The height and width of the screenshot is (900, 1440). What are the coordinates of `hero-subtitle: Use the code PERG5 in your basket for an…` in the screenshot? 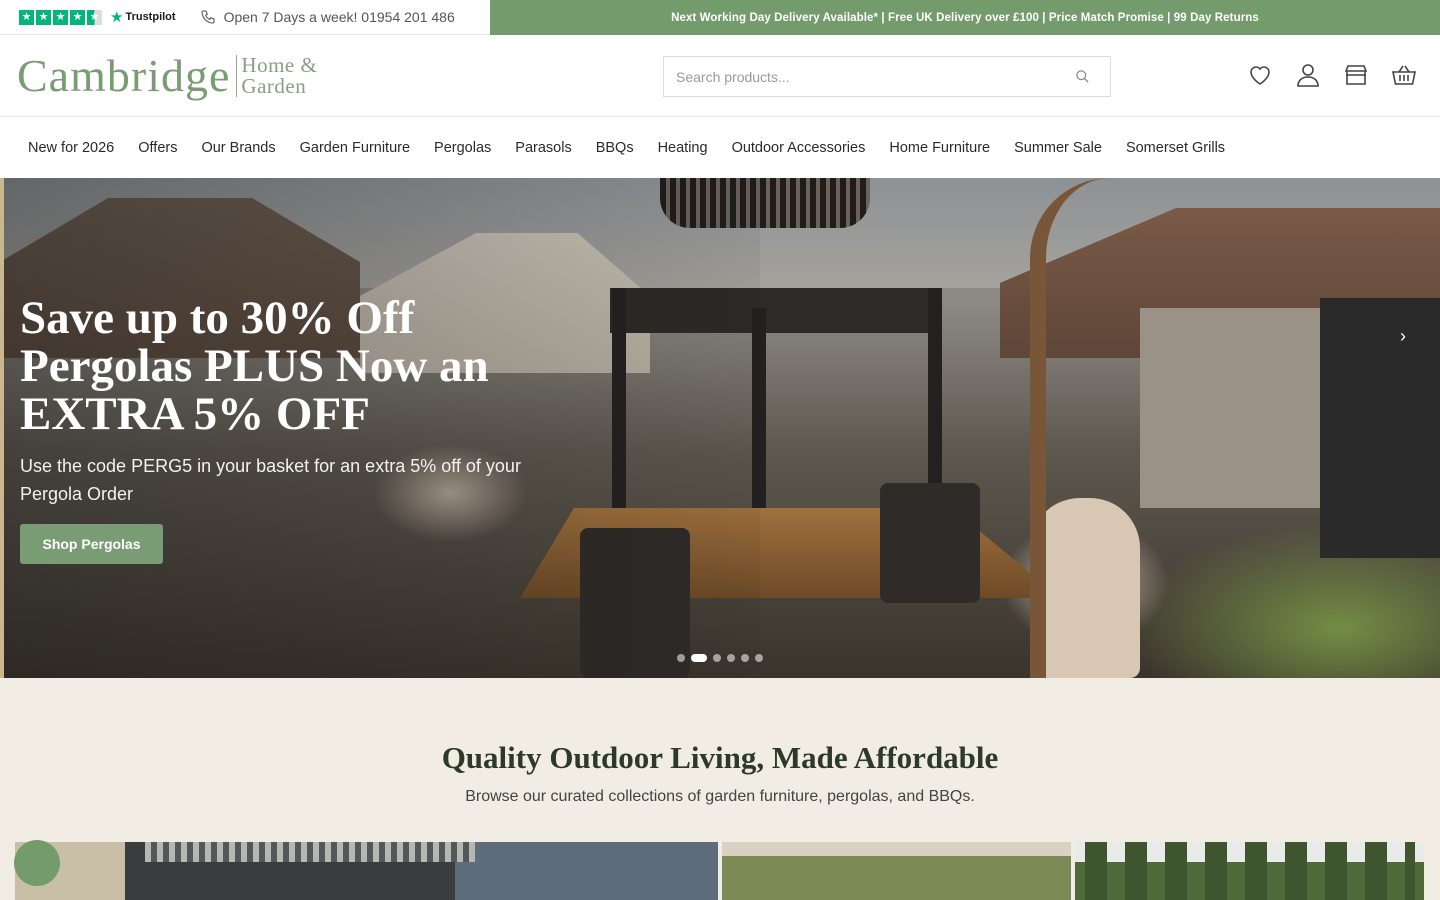 It's located at (270, 480).